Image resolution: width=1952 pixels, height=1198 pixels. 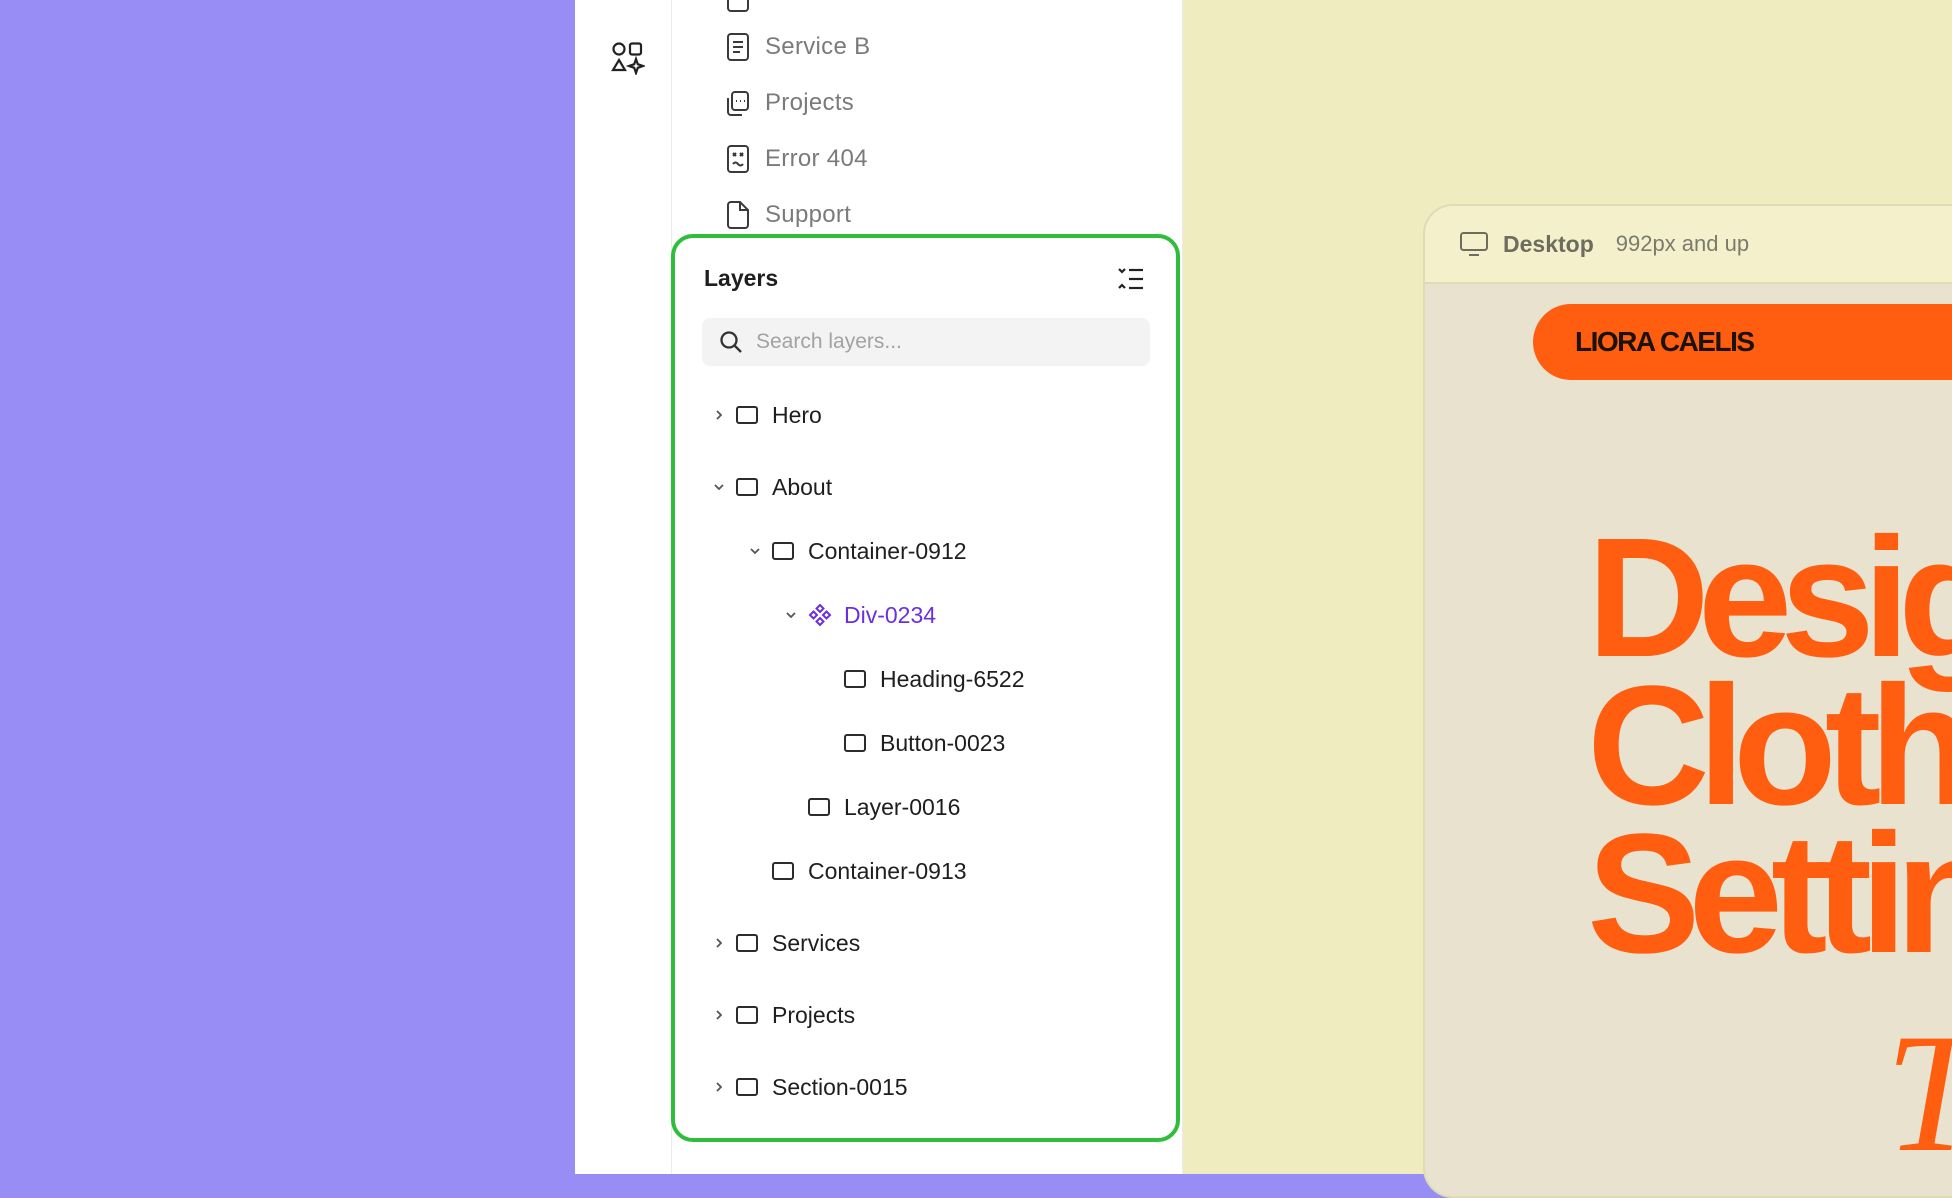 What do you see at coordinates (731, 342) in the screenshot?
I see `search-icon` at bounding box center [731, 342].